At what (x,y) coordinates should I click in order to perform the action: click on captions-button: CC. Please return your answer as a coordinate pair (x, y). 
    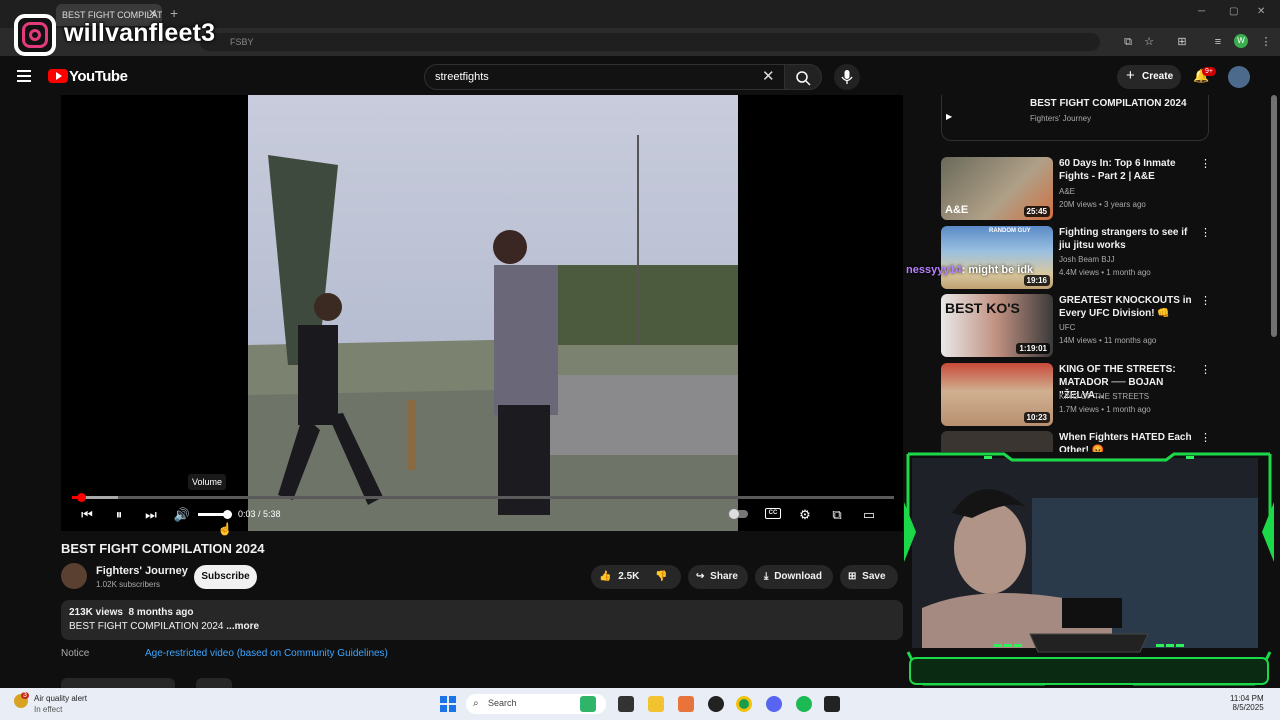
    Looking at the image, I should click on (773, 513).